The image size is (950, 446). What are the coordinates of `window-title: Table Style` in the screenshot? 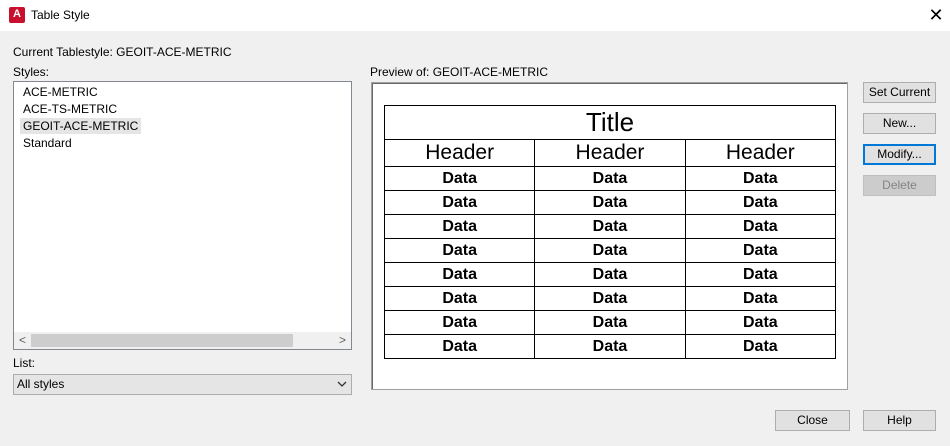 It's located at (60, 15).